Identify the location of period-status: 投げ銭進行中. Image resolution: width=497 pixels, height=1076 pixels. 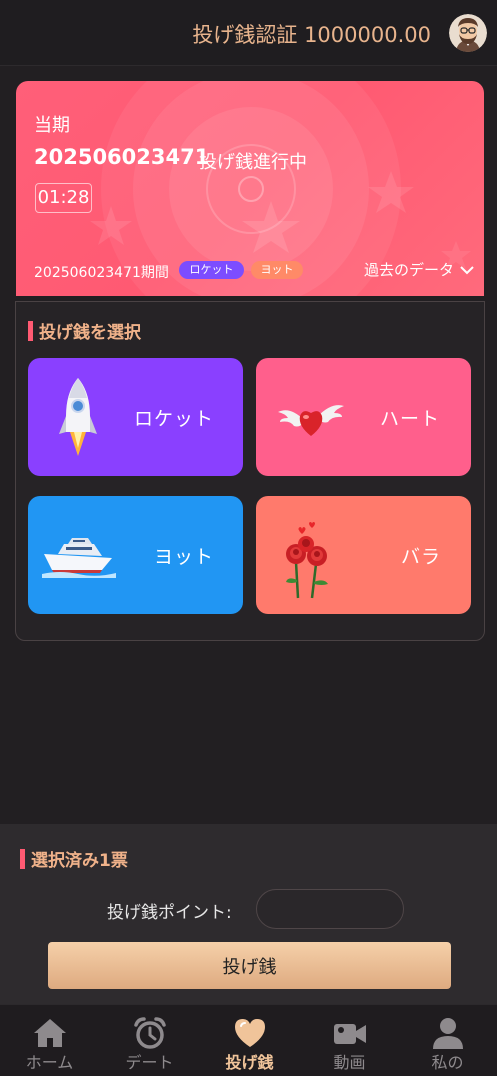
(253, 162).